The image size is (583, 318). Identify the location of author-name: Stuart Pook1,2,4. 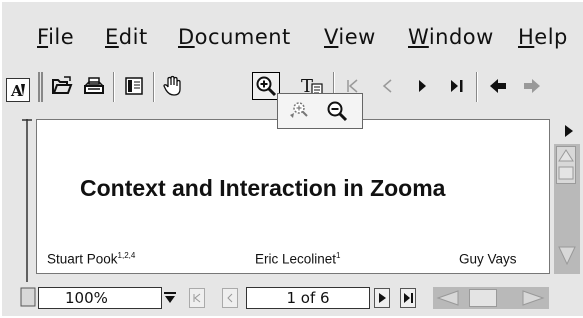
(91, 259).